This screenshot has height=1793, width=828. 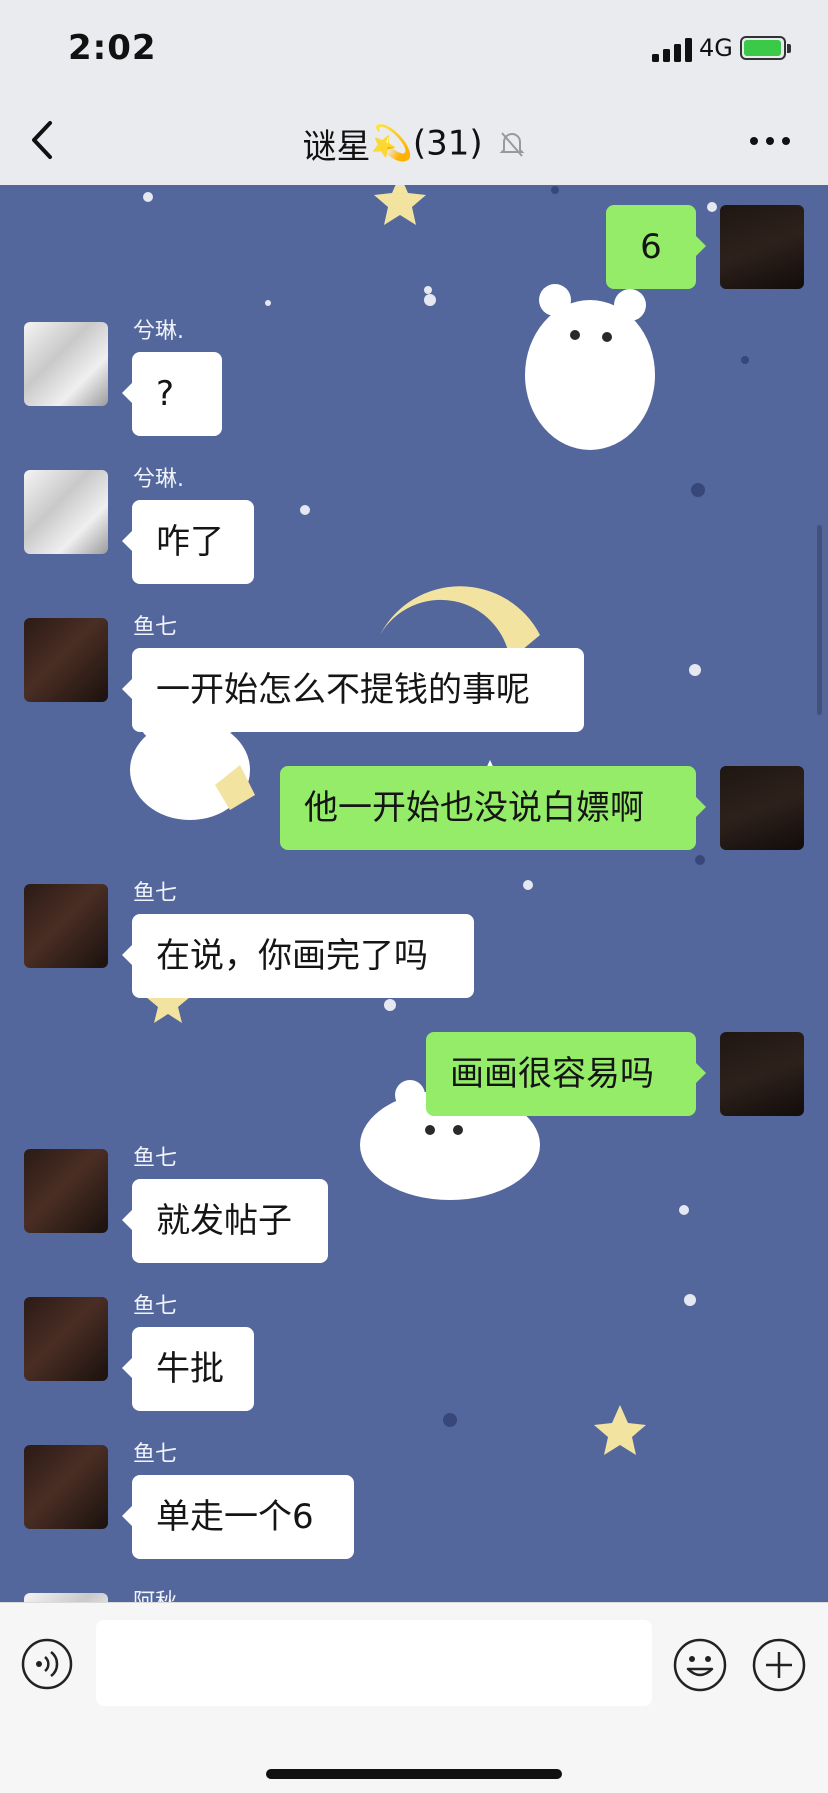 I want to click on group-name: 谜星, so click(x=336, y=147).